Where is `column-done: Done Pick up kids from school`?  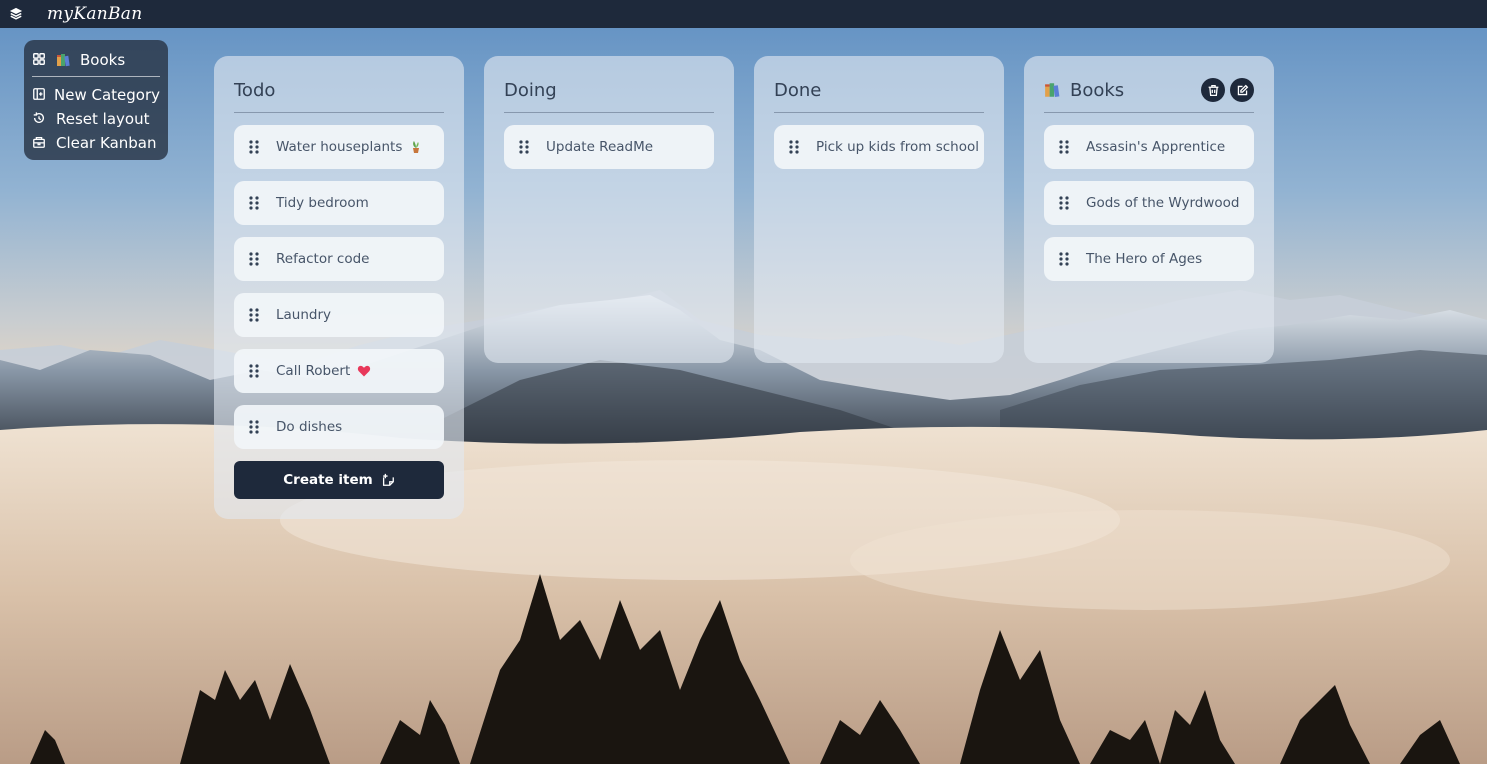
column-done: Done Pick up kids from school is located at coordinates (879, 209).